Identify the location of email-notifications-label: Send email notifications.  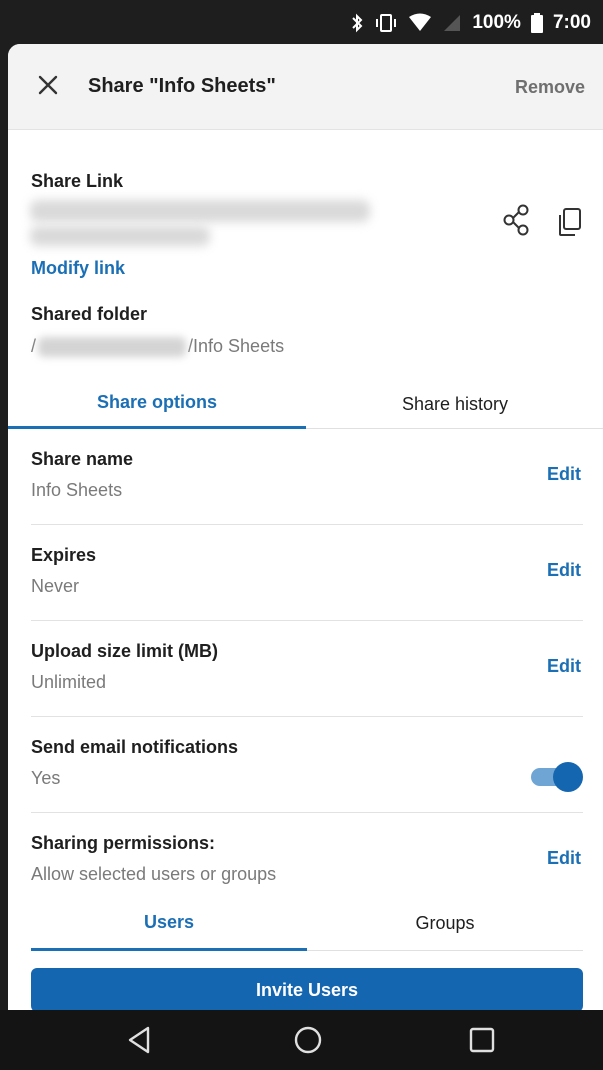
(135, 747).